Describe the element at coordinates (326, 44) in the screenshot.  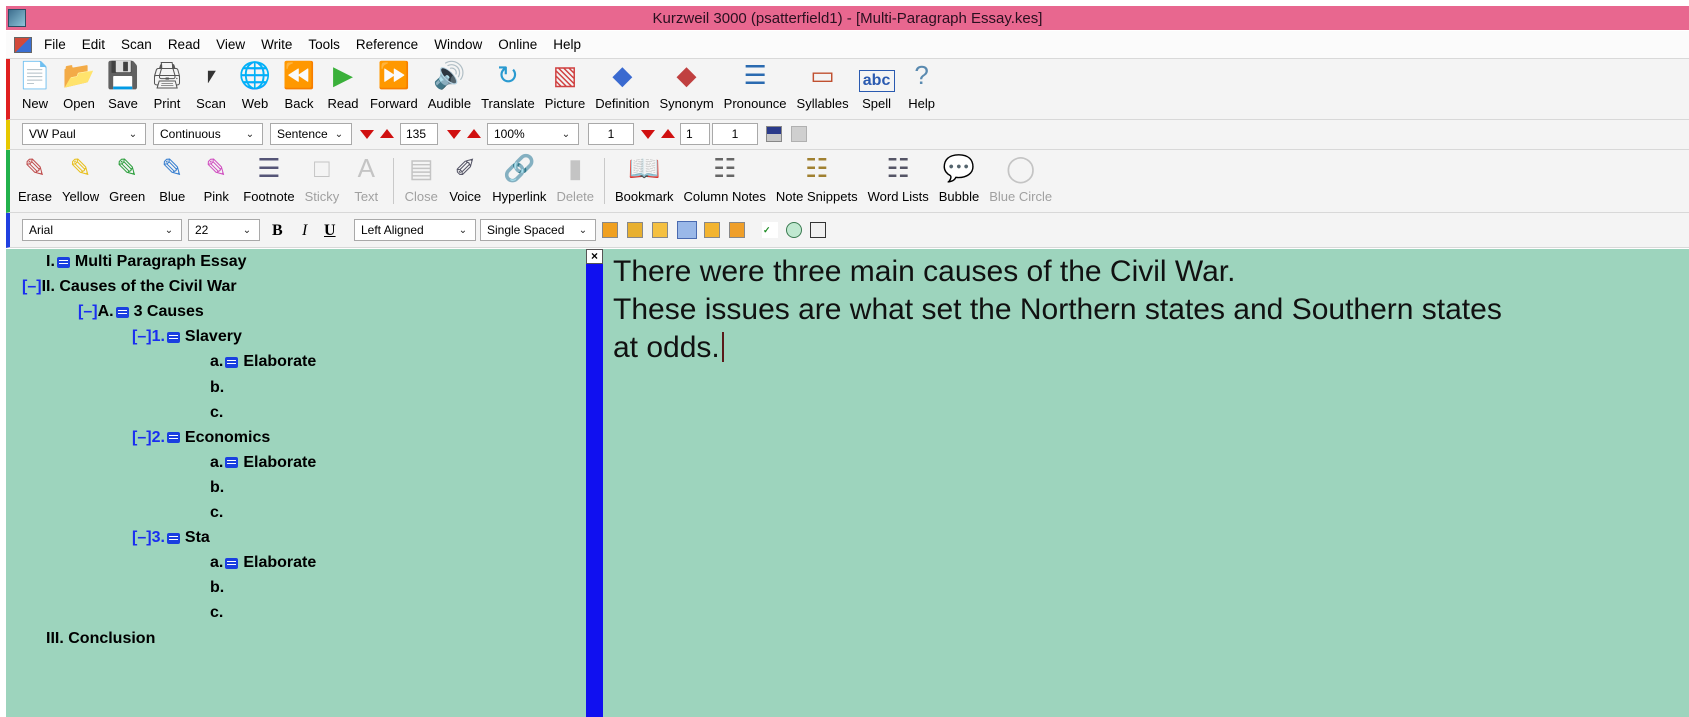
I see `menu-tools: Tools` at that location.